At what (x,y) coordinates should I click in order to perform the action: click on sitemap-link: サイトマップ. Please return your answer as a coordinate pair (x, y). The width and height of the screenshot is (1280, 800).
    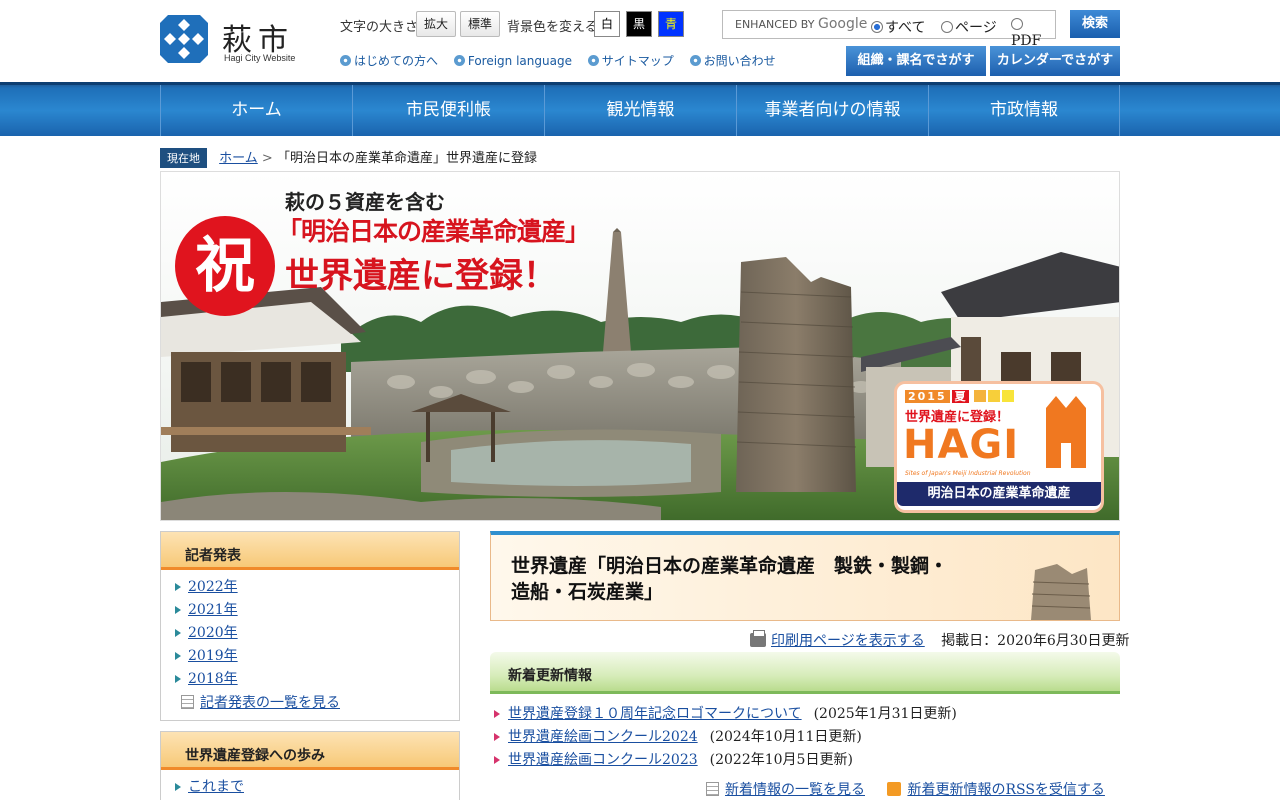
    Looking at the image, I should click on (630, 60).